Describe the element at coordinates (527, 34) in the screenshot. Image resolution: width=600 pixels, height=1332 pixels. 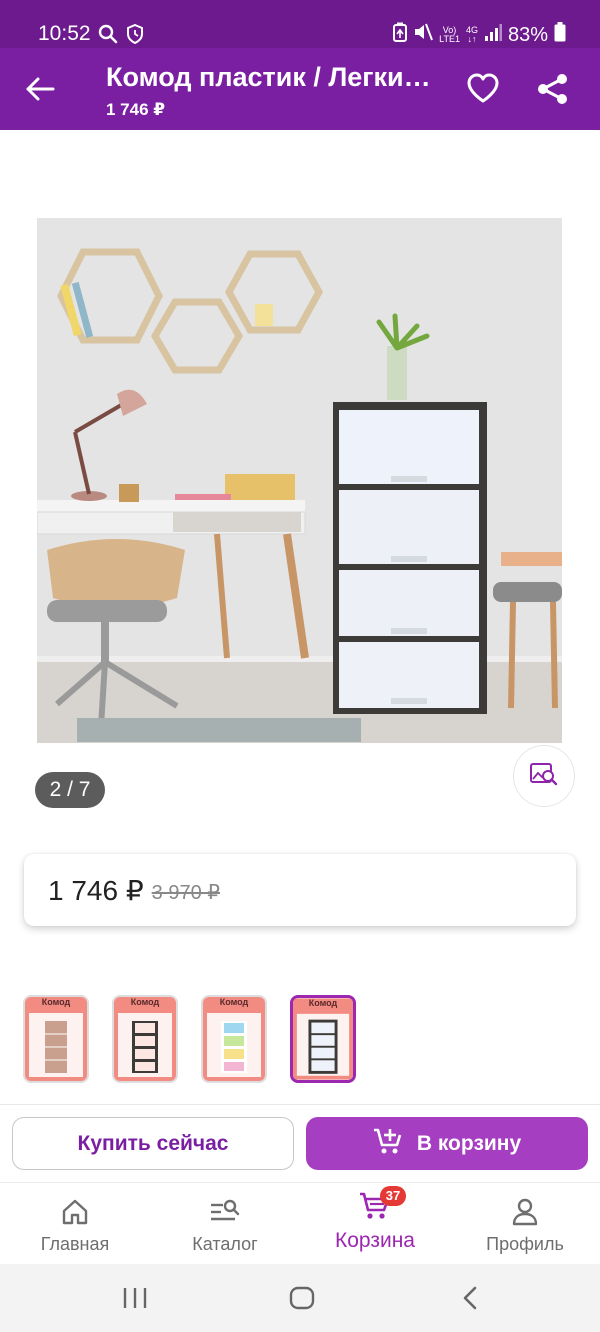
I see `battery-percent: 83%` at that location.